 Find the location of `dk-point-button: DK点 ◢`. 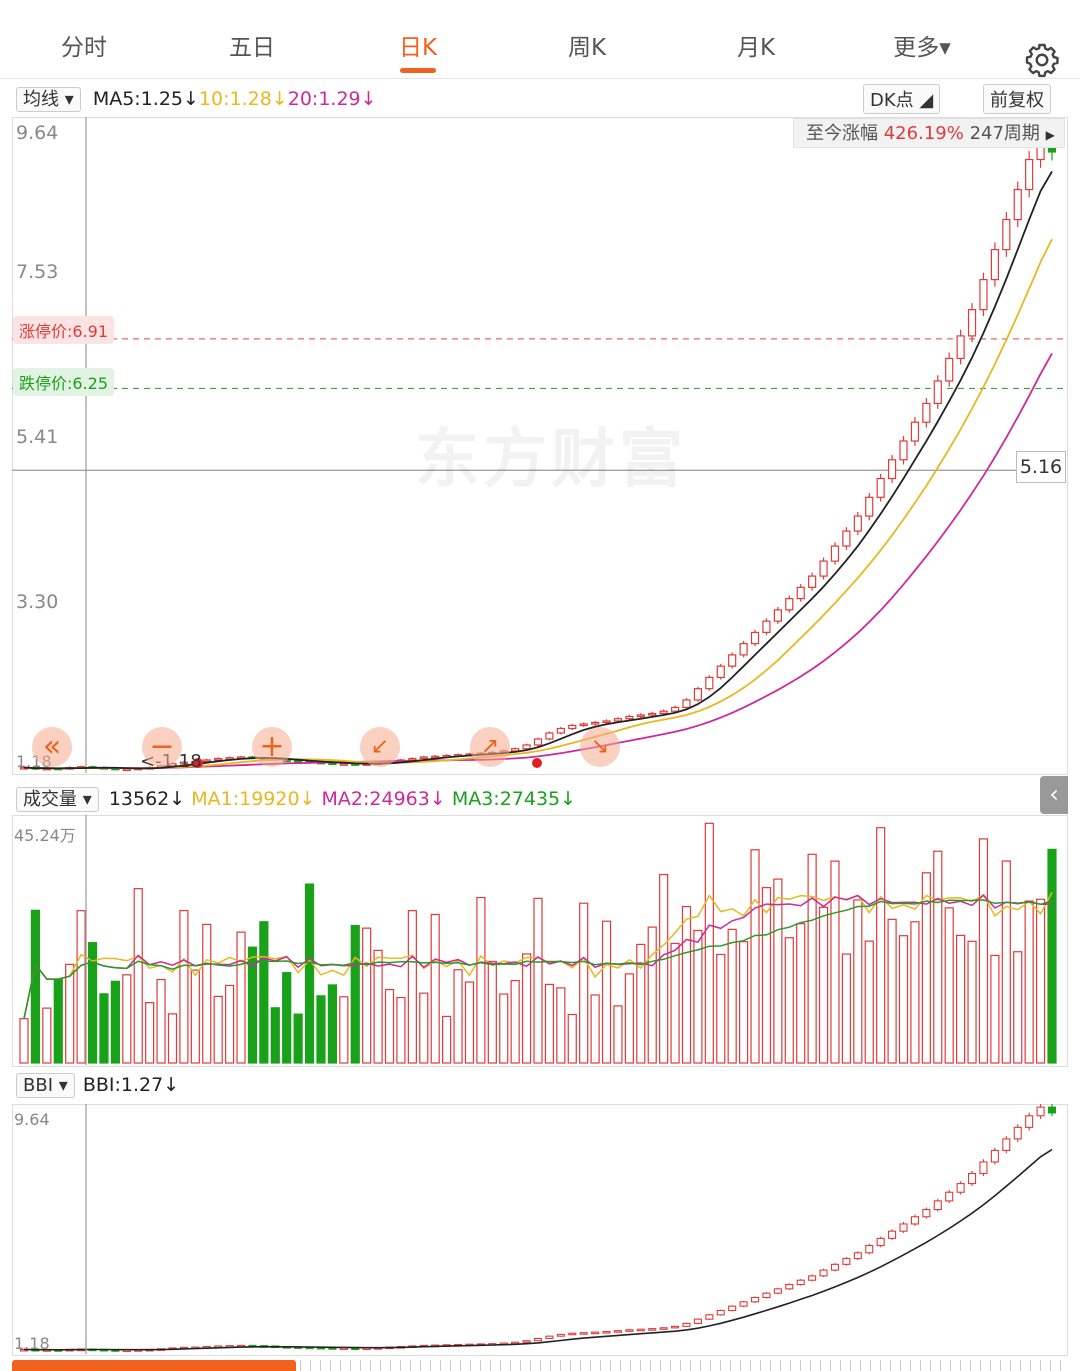

dk-point-button: DK点 ◢ is located at coordinates (902, 99).